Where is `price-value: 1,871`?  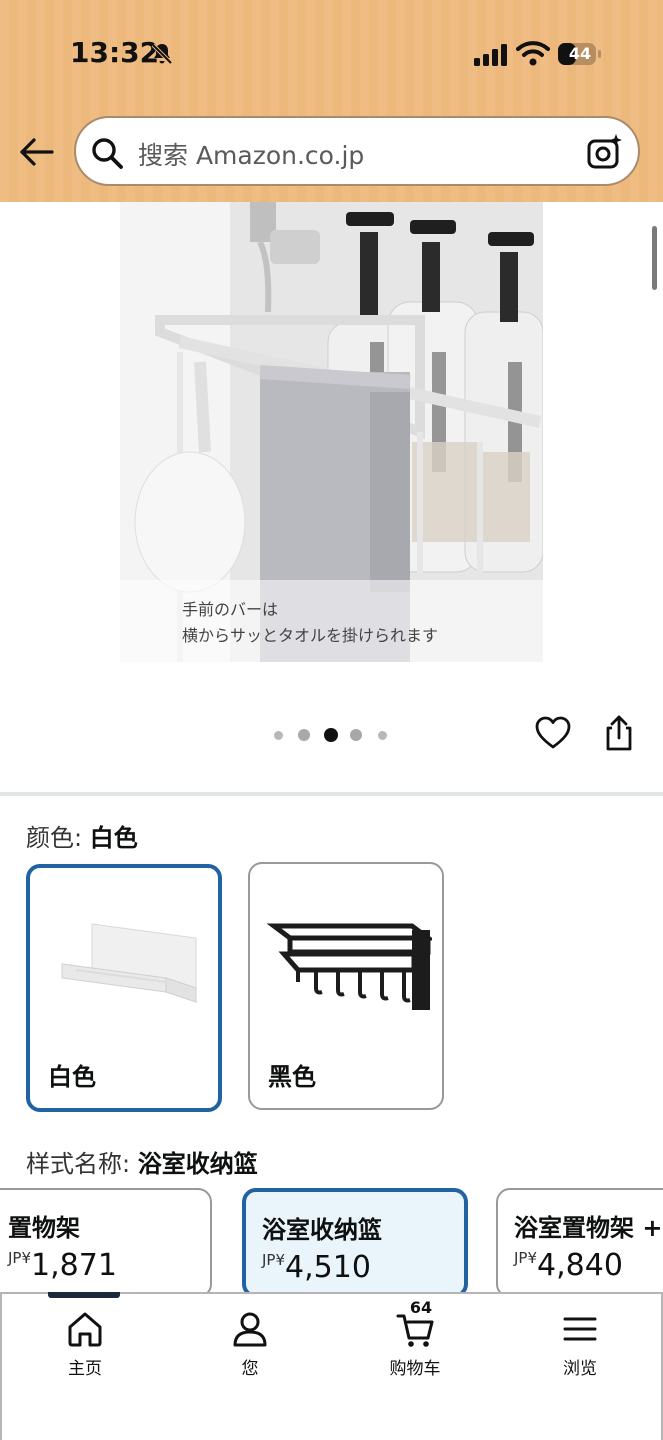
price-value: 1,871 is located at coordinates (74, 1265).